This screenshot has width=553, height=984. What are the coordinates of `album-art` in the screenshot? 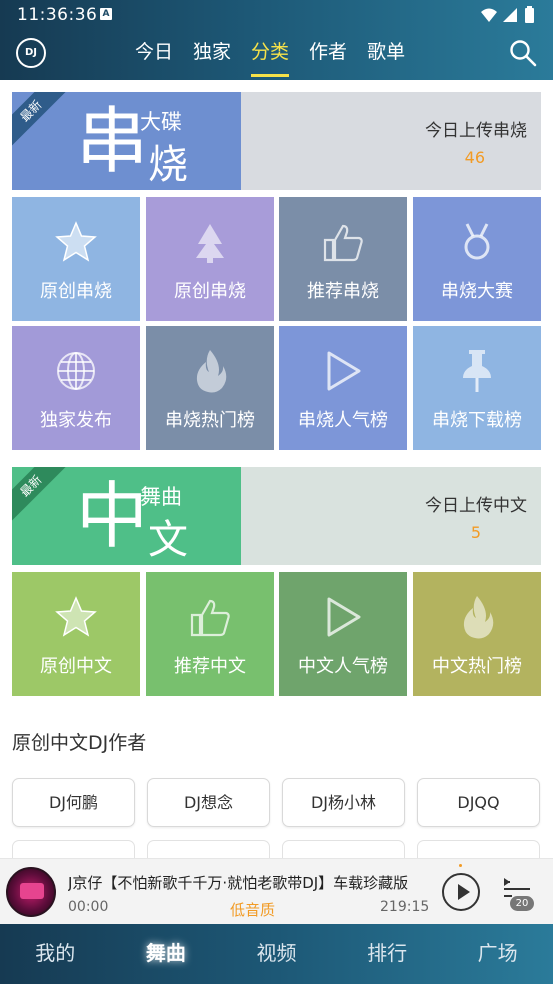 It's located at (32, 891).